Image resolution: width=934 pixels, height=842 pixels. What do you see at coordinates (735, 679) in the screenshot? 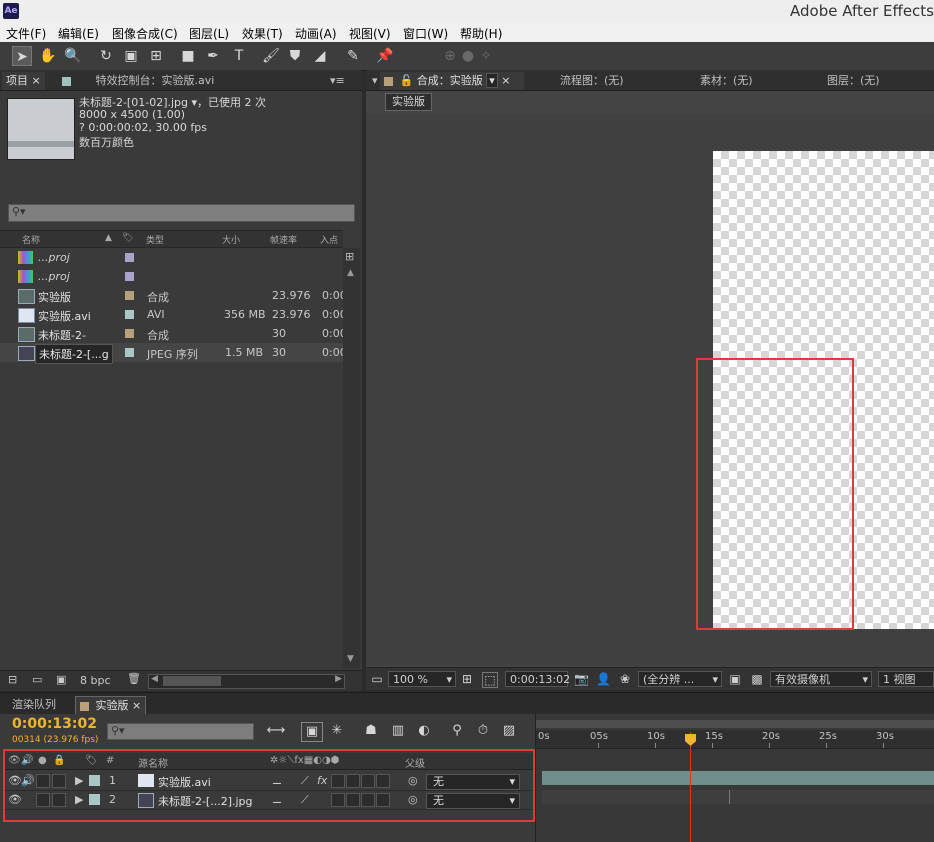
I see `region-of-interest-icon: ▣` at bounding box center [735, 679].